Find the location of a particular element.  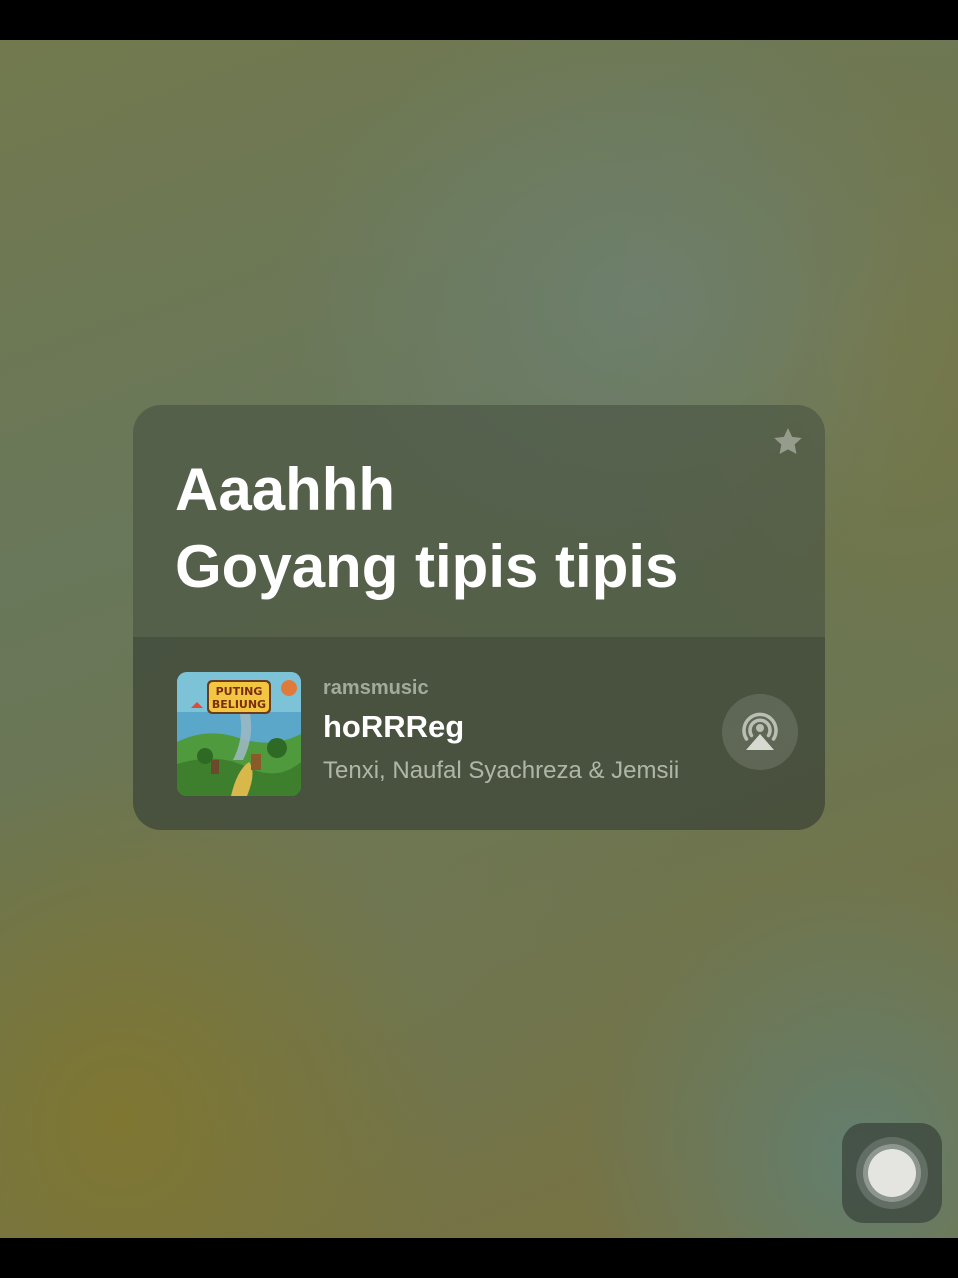

airplay-button is located at coordinates (760, 732).